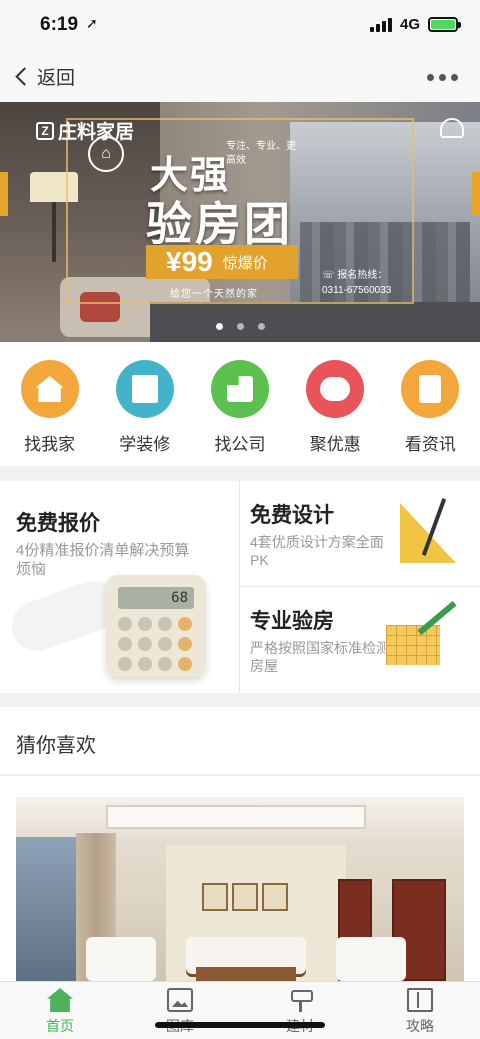  What do you see at coordinates (59, 24) in the screenshot?
I see `status-time: 6:19` at bounding box center [59, 24].